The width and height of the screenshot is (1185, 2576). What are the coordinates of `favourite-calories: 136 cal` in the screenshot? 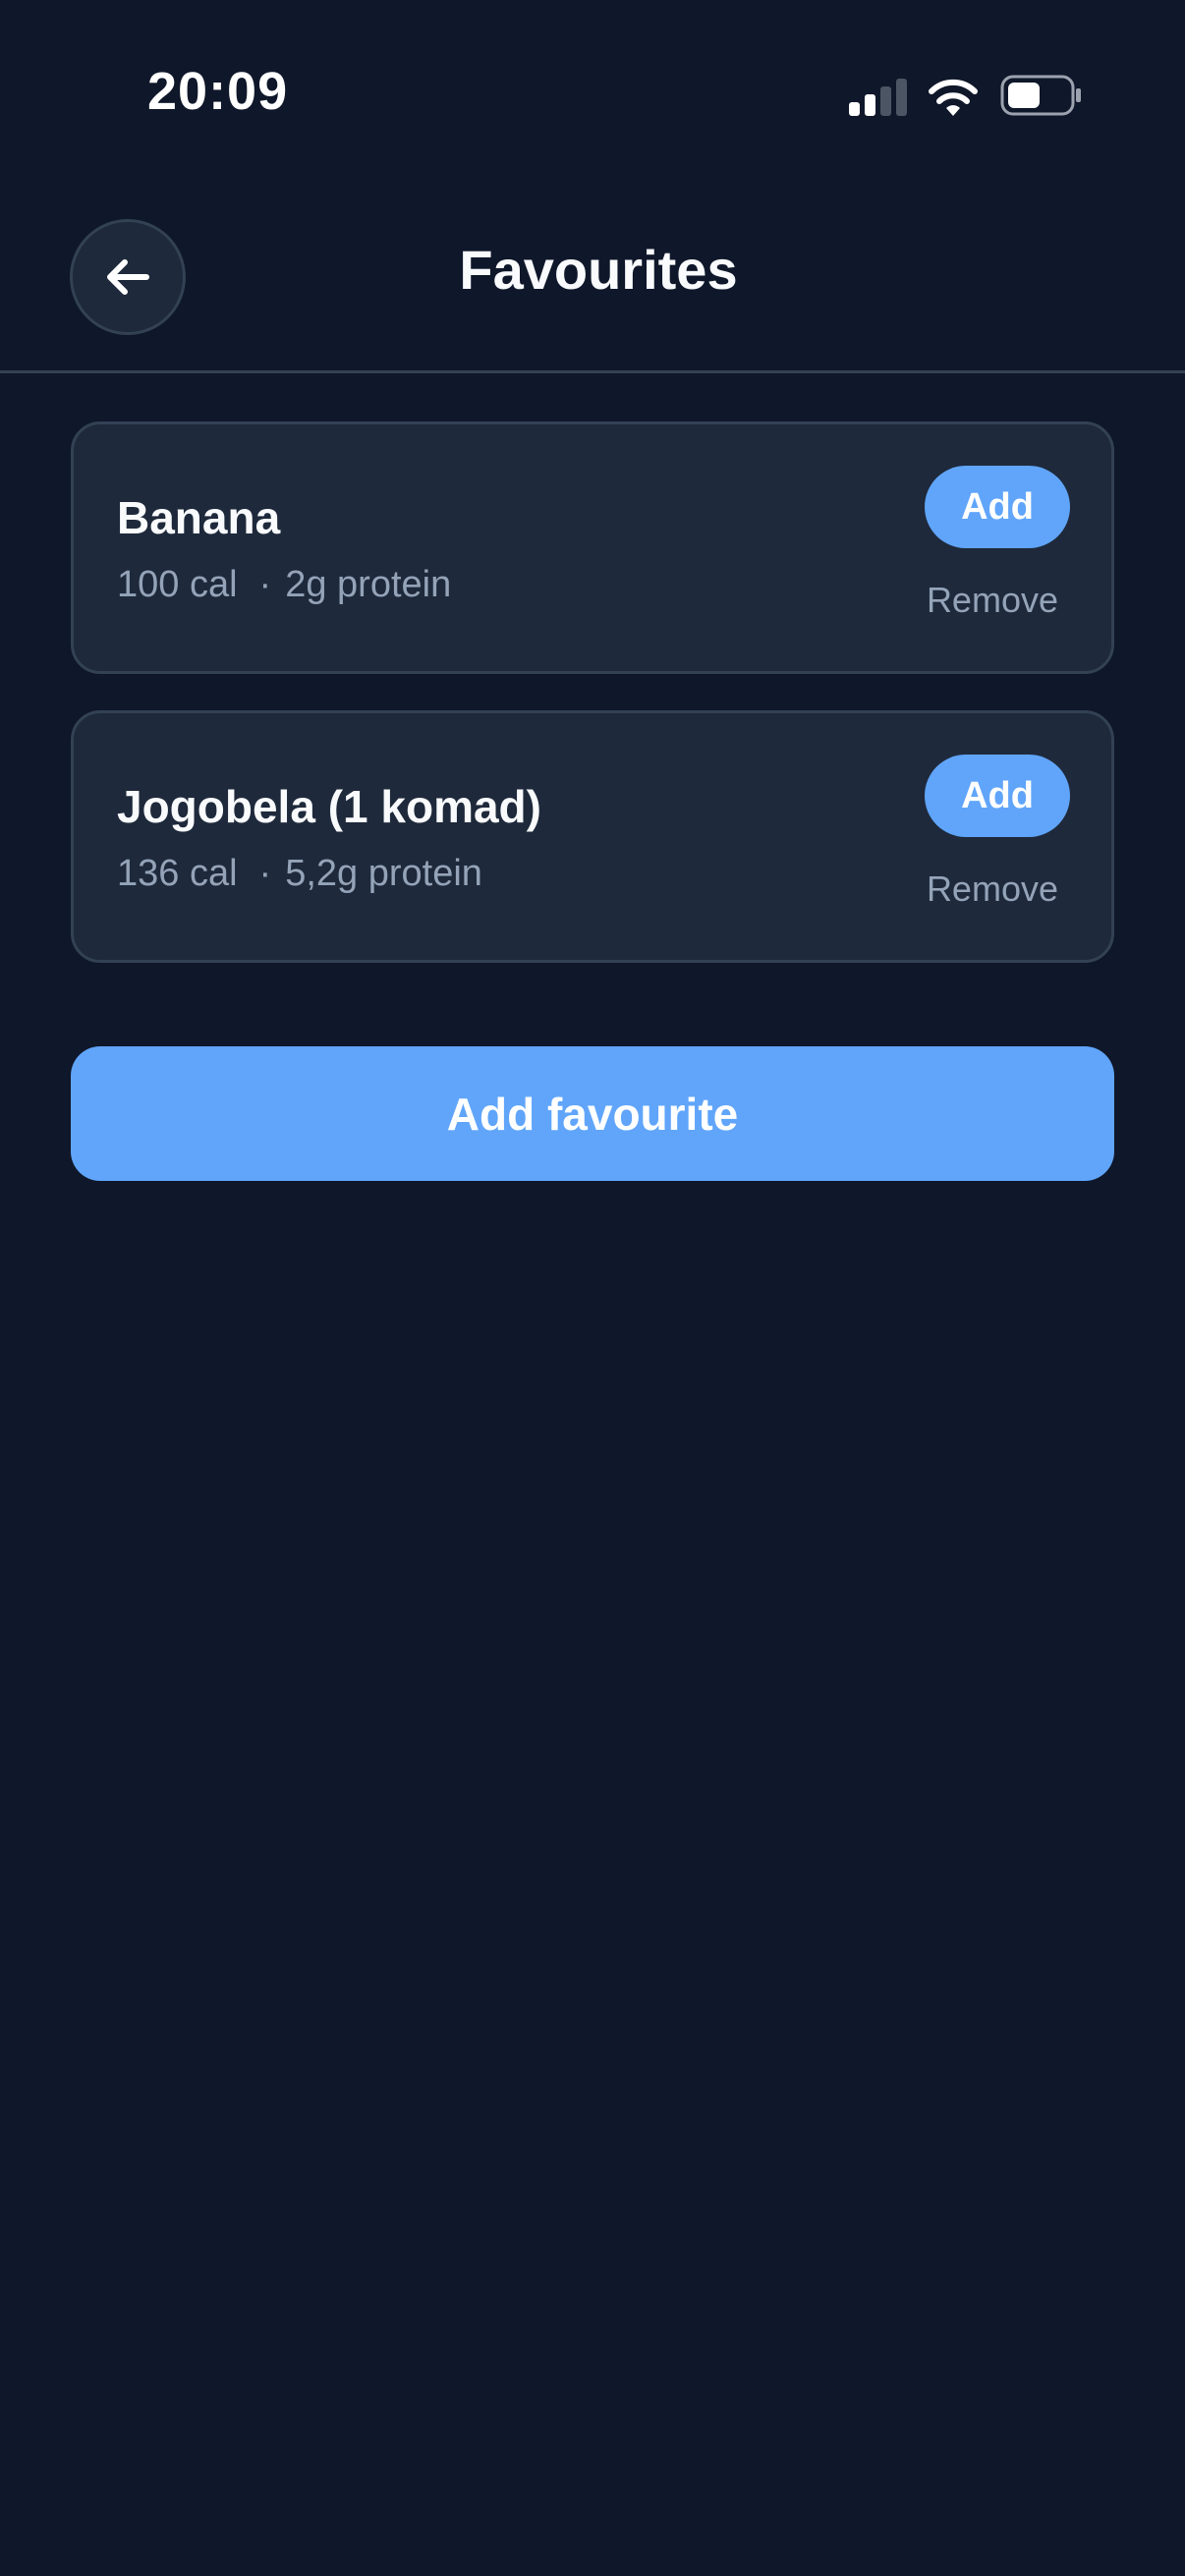 It's located at (178, 873).